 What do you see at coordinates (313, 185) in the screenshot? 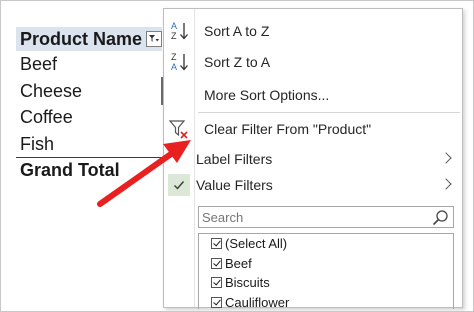
I see `value-filters-item: Value Filters` at bounding box center [313, 185].